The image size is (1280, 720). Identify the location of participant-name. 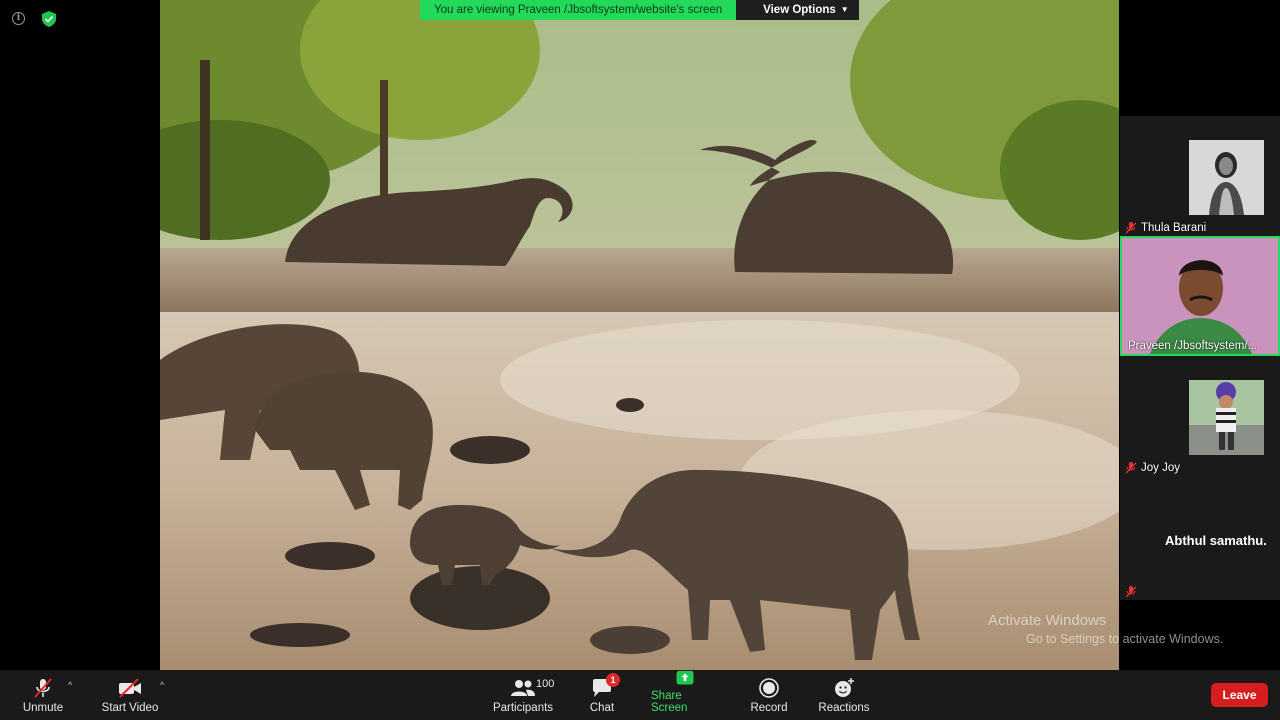
(1131, 592).